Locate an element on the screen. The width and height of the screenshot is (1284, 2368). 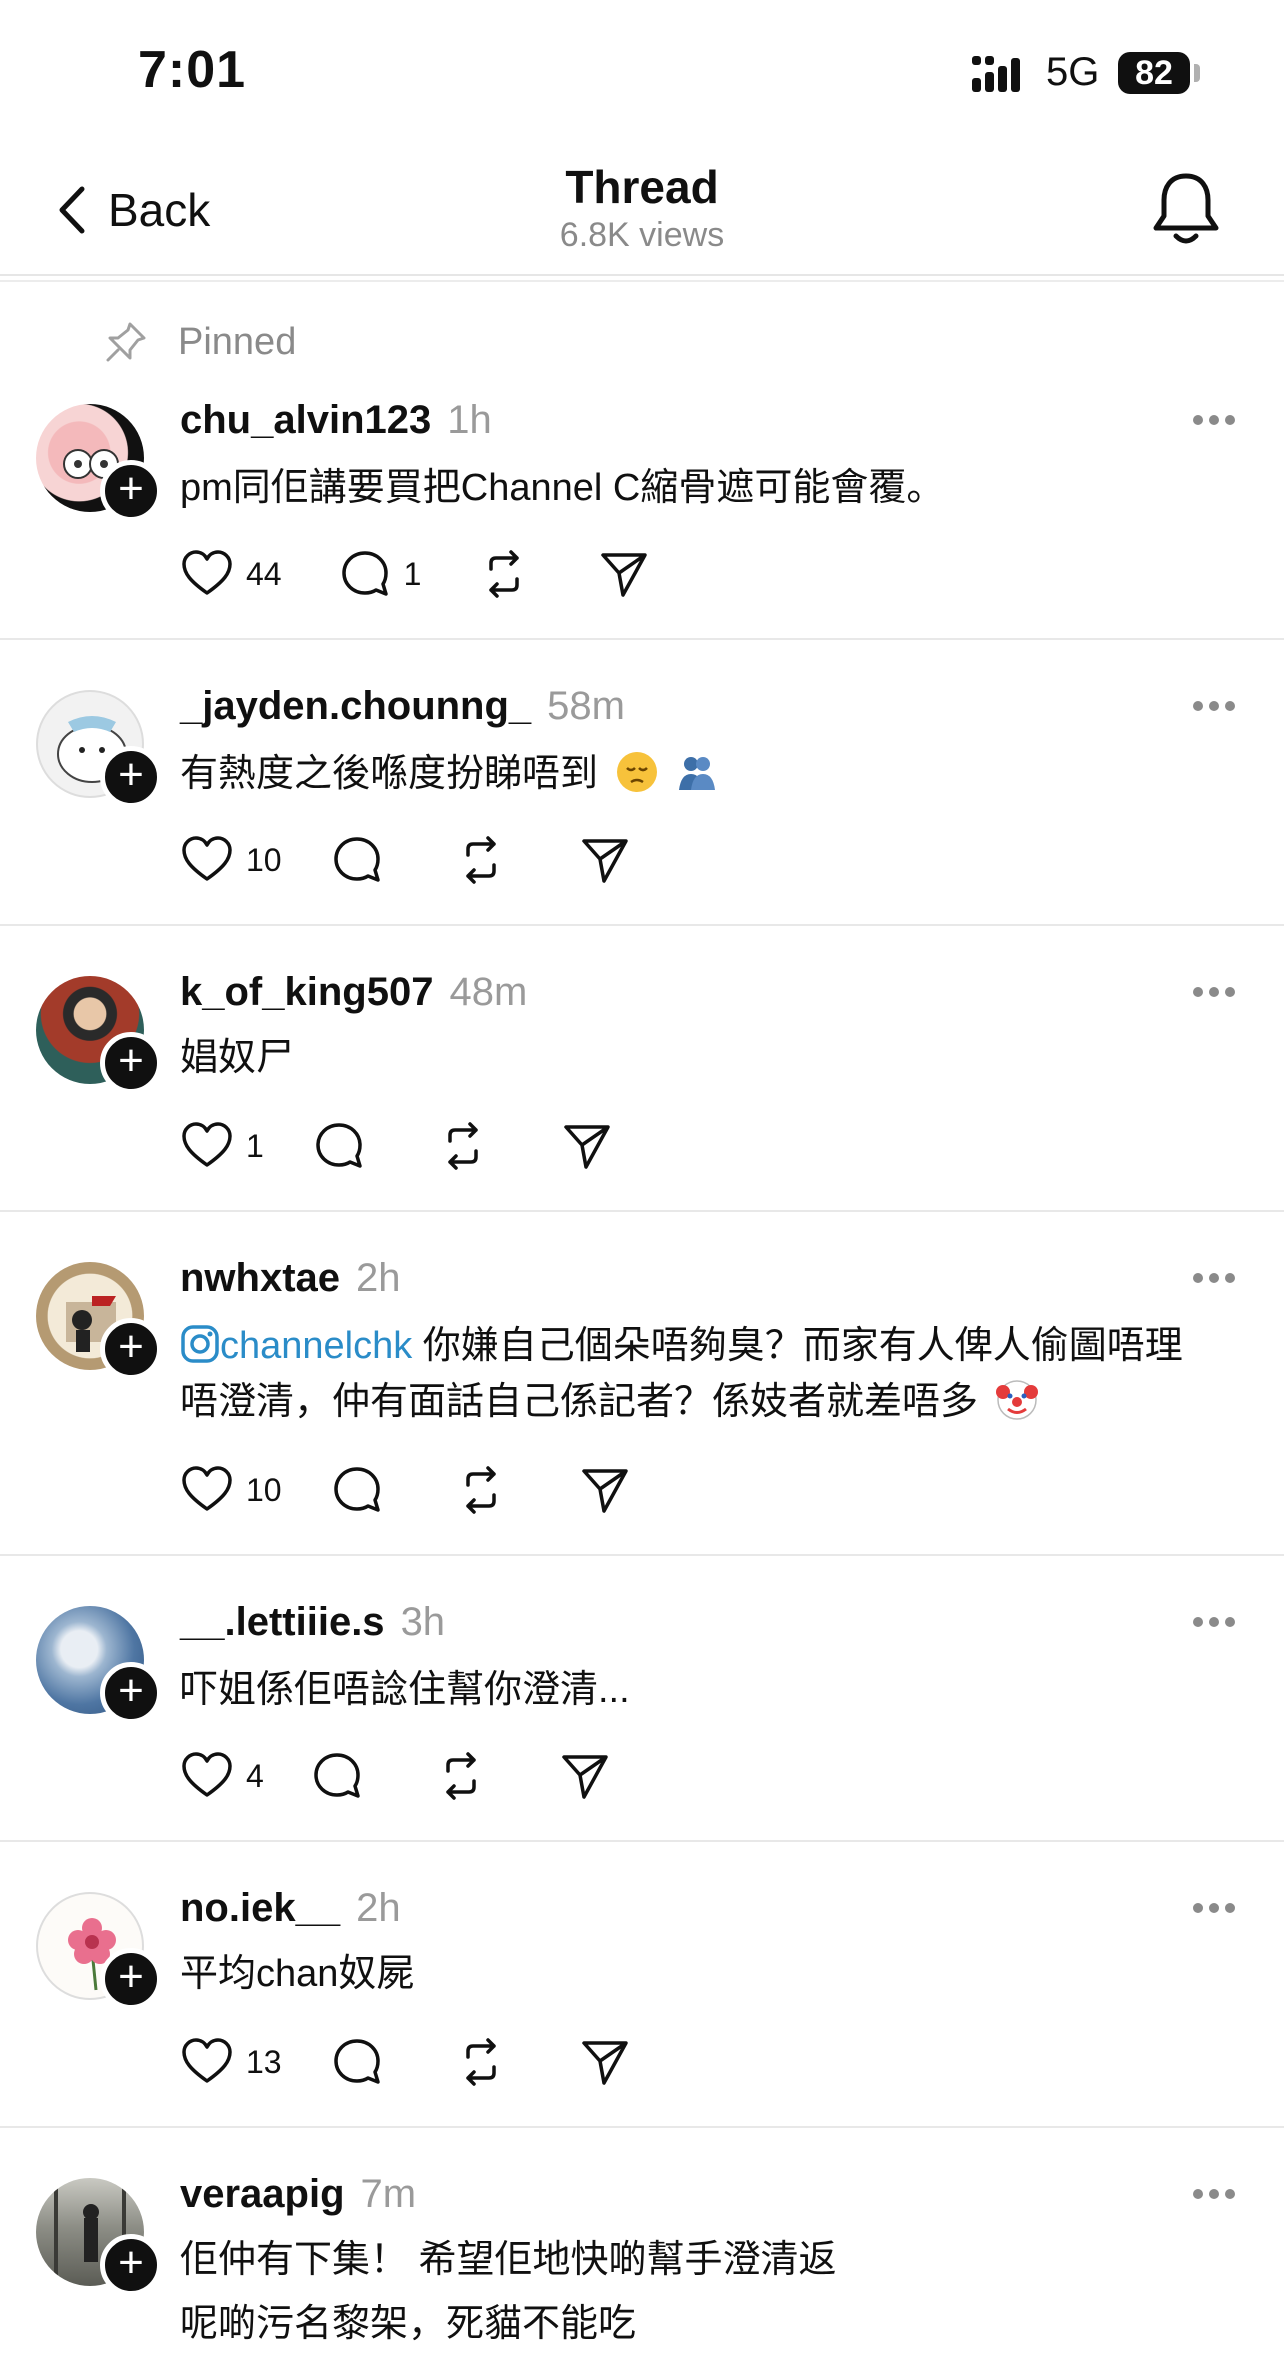
like-button: 4 is located at coordinates (222, 1776).